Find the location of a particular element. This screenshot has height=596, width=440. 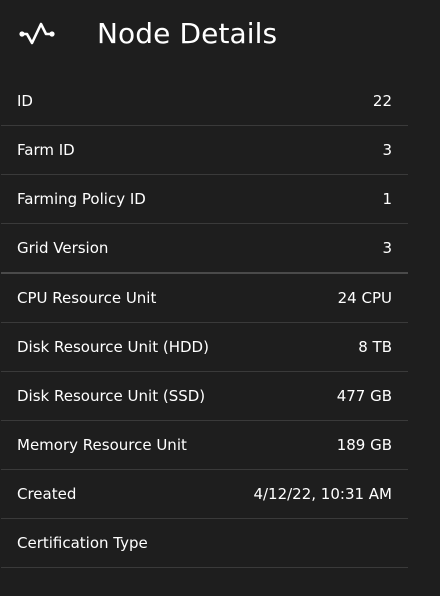

detail-value: 22 is located at coordinates (382, 101).